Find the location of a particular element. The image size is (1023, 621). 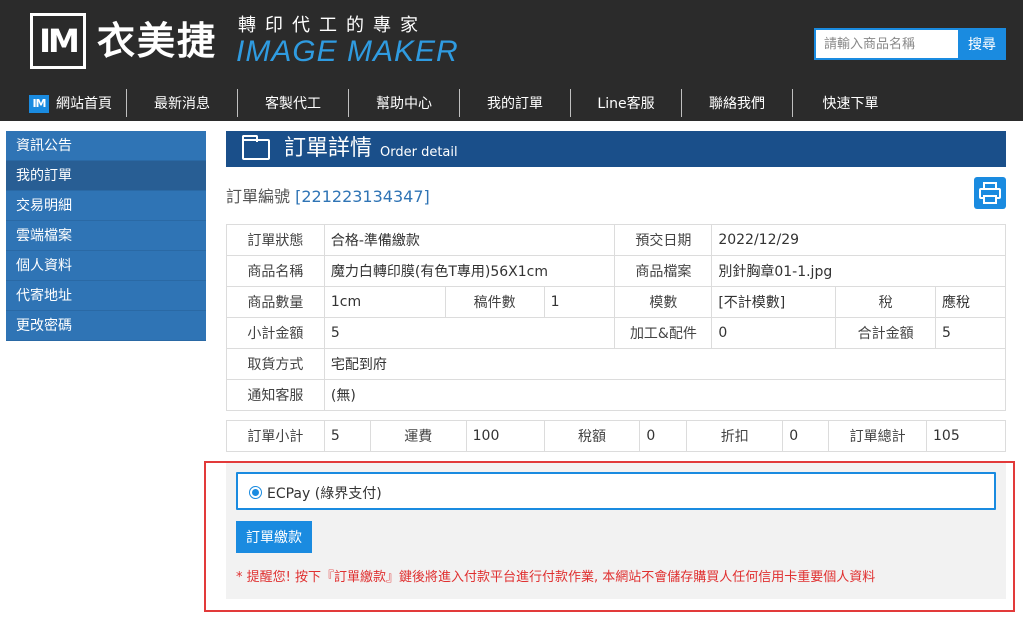

sidebar-item-cloud-files: 雲端檔案 is located at coordinates (106, 236).